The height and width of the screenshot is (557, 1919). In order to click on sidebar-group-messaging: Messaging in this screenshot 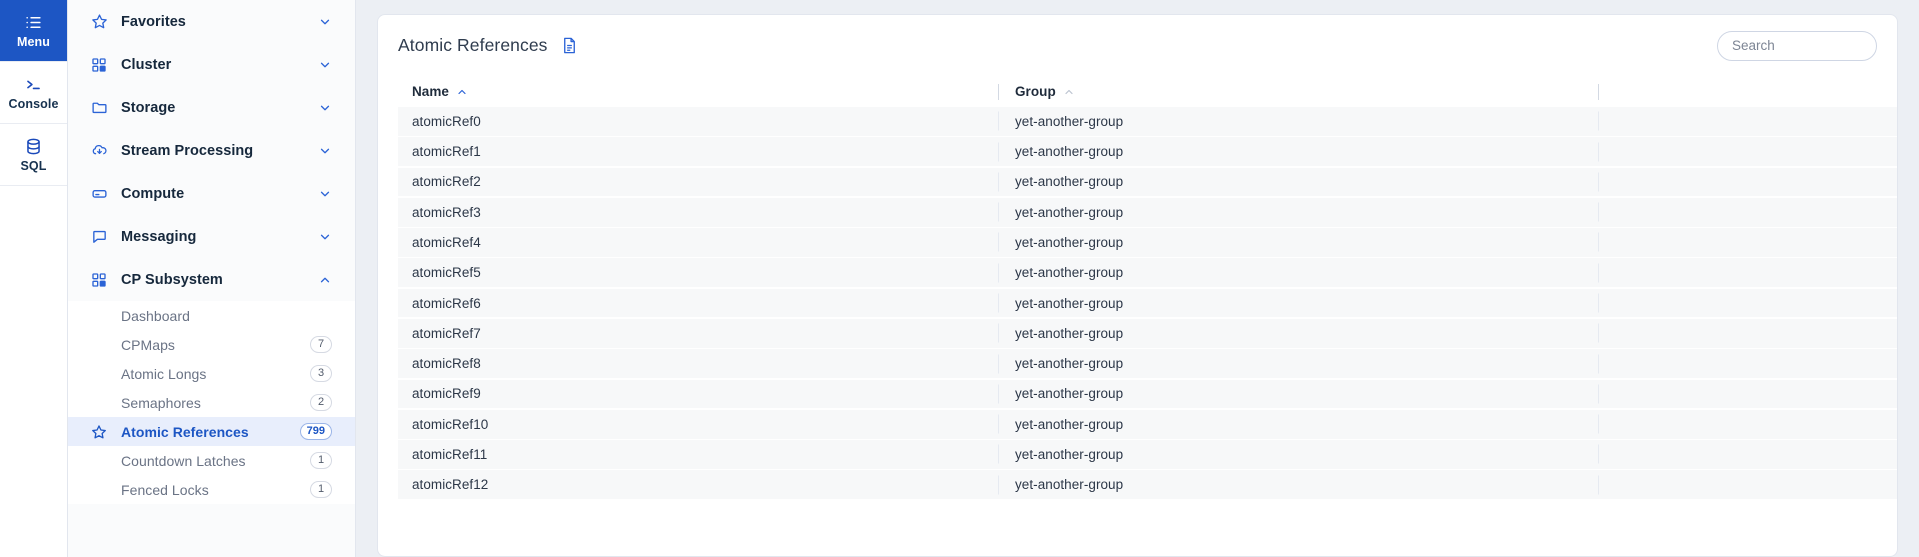, I will do `click(211, 236)`.